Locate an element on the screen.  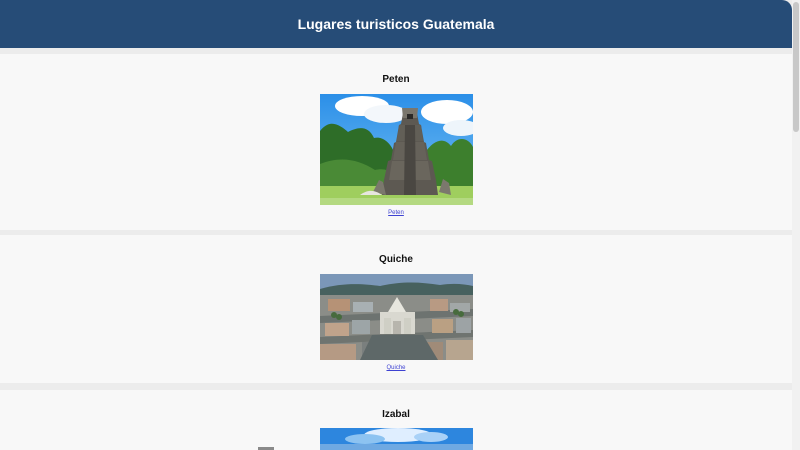
site-header: Lugares turisticos Guatemala is located at coordinates (396, 24).